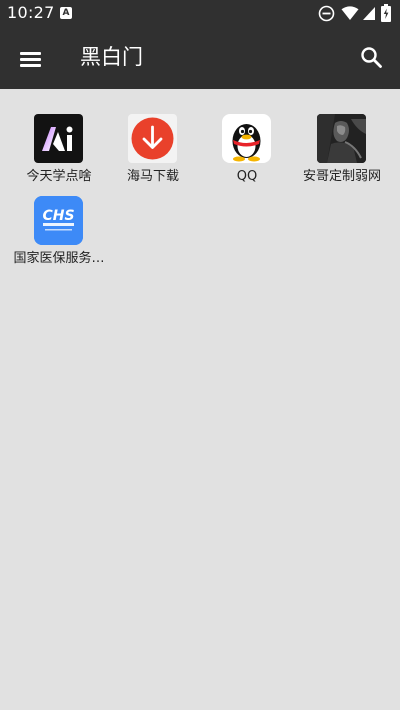 This screenshot has width=400, height=710. I want to click on search-icon, so click(371, 57).